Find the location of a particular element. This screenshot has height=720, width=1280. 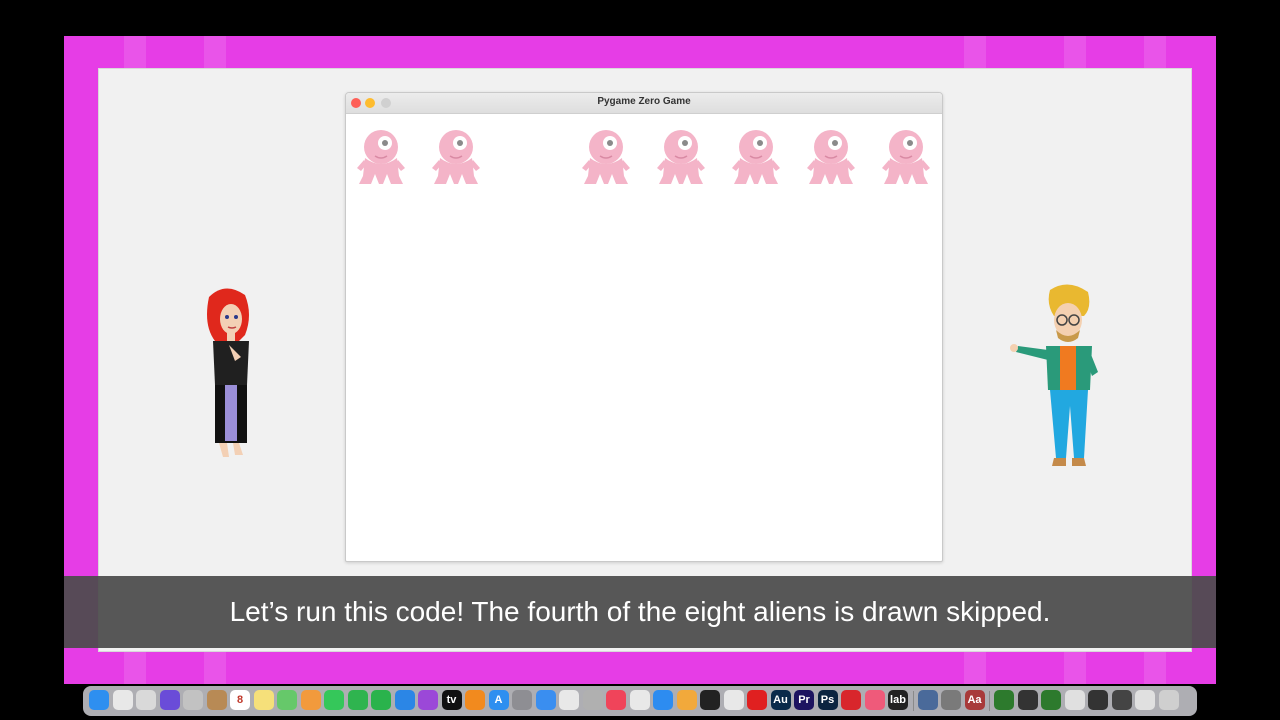

monitor-icon is located at coordinates (951, 700).